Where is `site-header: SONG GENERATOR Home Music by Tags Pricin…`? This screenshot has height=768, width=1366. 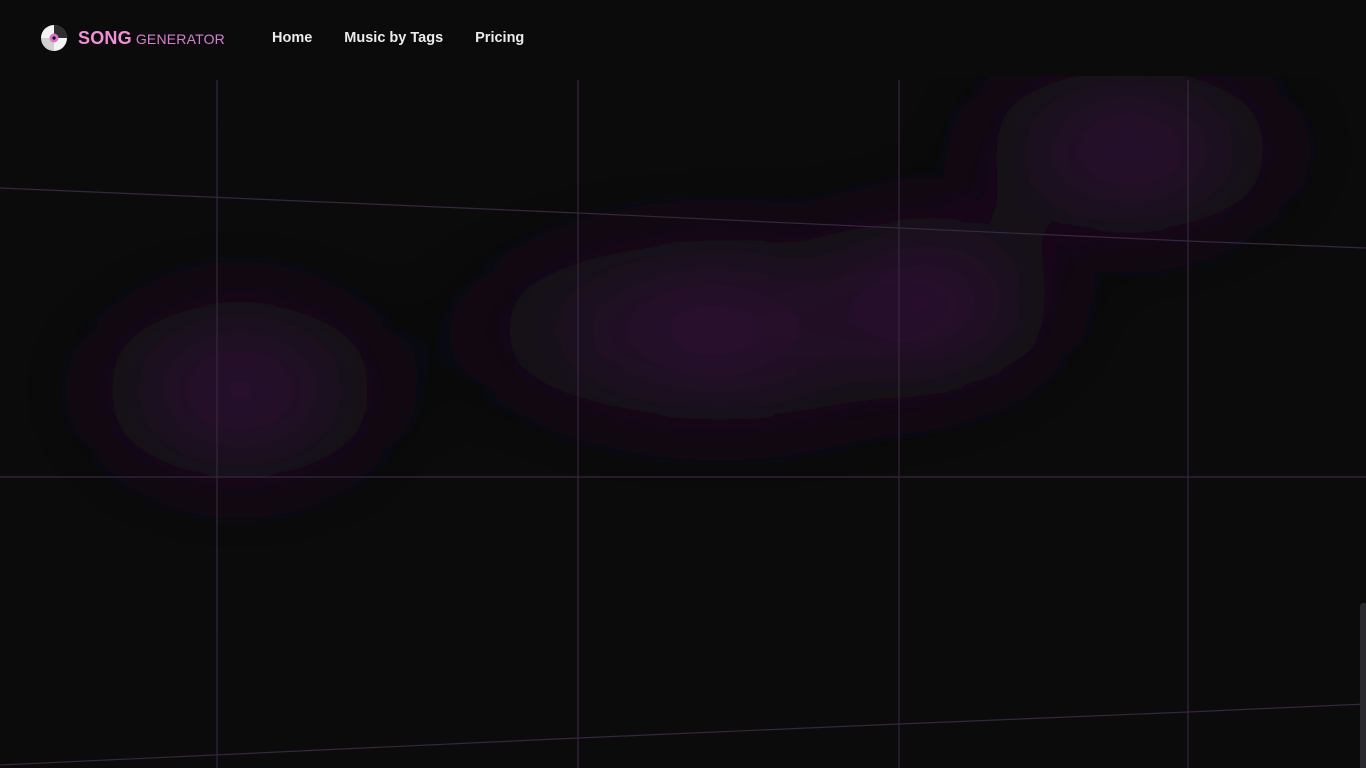 site-header: SONG GENERATOR Home Music by Tags Pricin… is located at coordinates (683, 38).